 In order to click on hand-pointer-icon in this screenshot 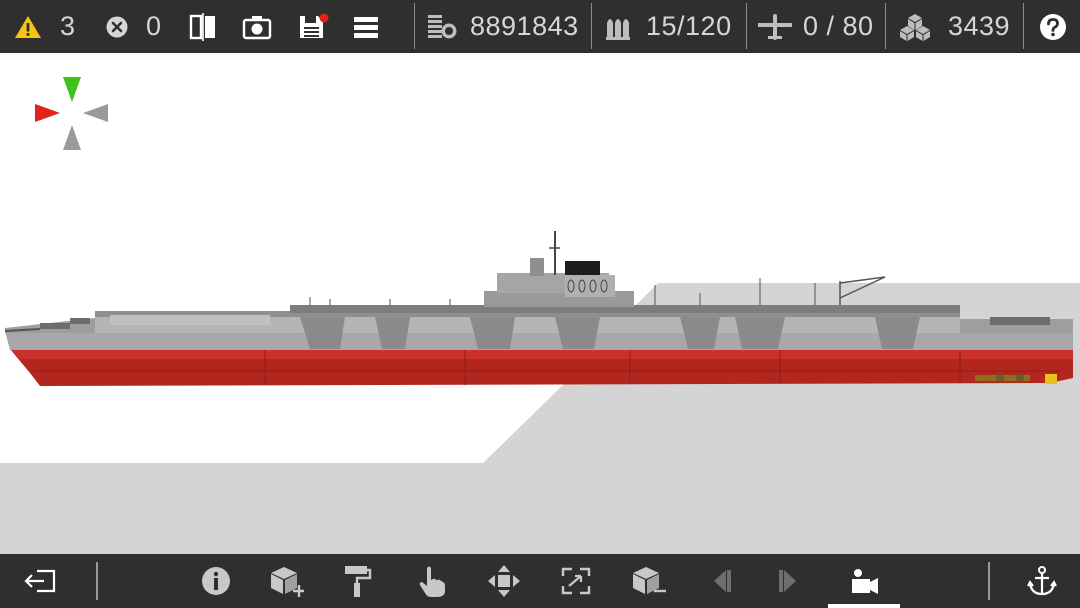, I will do `click(432, 581)`.